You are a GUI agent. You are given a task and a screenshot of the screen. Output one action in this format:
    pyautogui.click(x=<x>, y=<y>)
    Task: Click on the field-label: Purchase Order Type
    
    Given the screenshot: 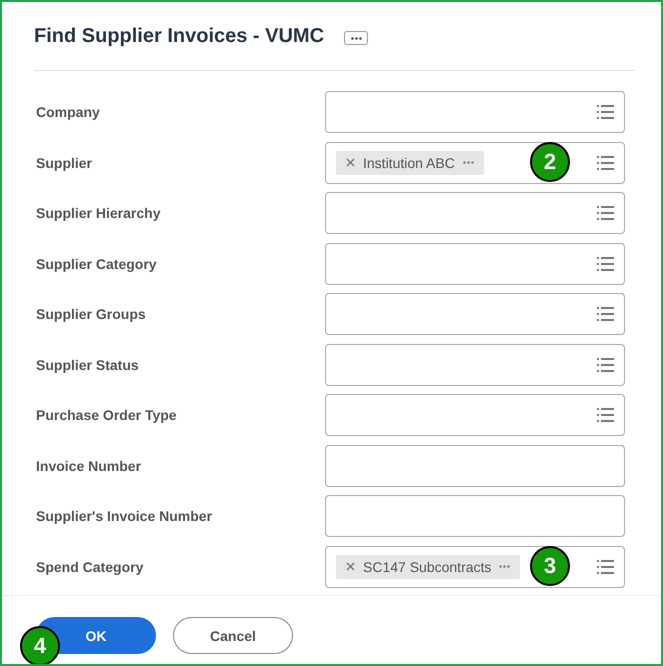 What is the action you would take?
    pyautogui.click(x=107, y=415)
    